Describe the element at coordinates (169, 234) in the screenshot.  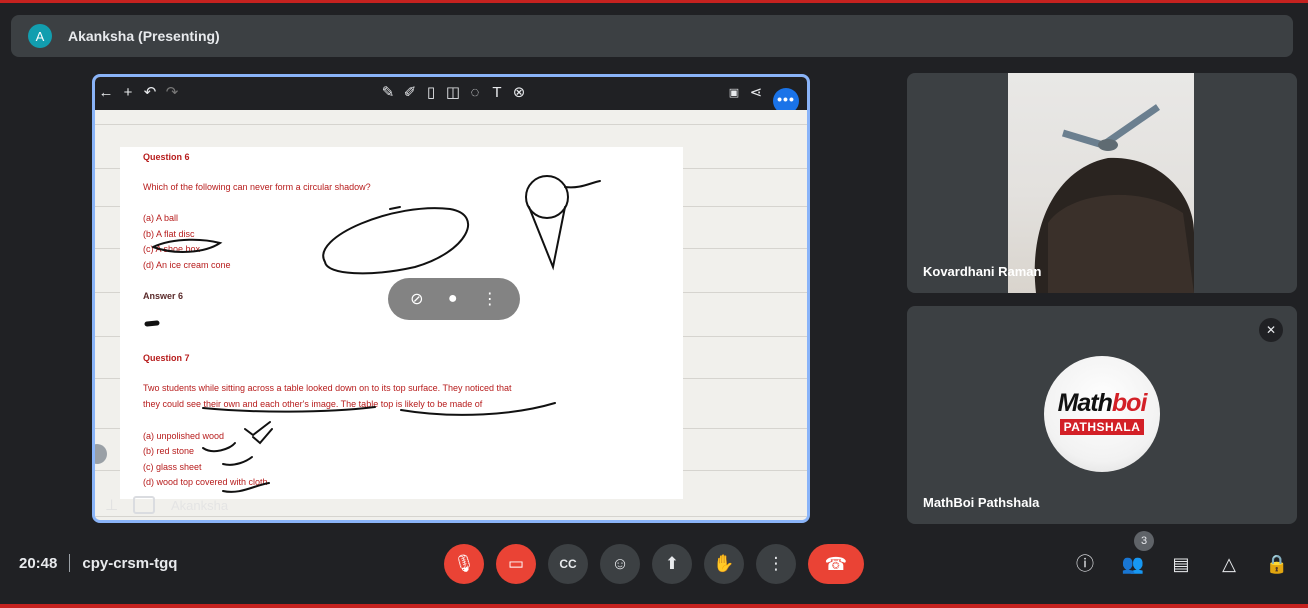
I see `q6-option-b: (b) A flat disc` at that location.